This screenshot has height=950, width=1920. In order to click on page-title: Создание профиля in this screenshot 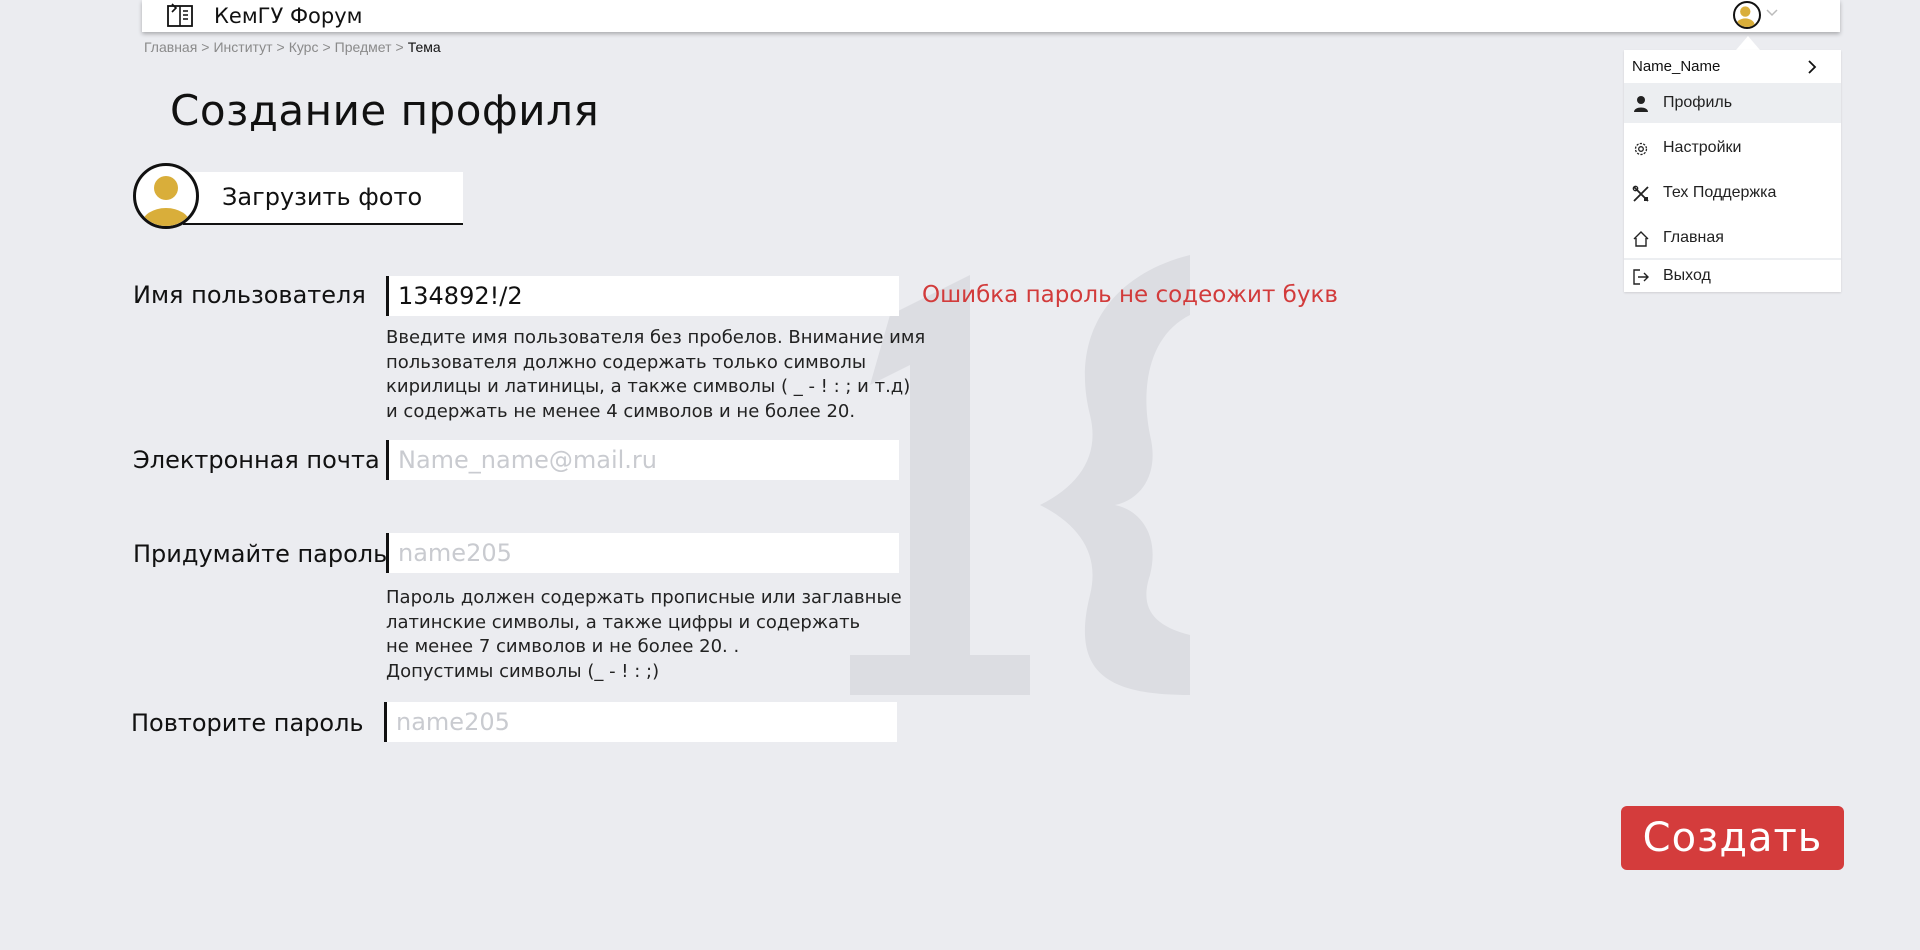, I will do `click(385, 110)`.